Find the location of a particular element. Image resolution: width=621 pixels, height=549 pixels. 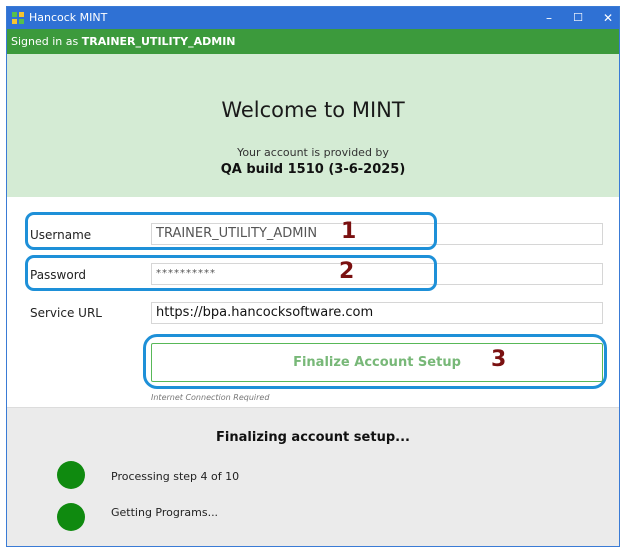

service-url-field: https://bpa.hancocksoftware.com is located at coordinates (377, 313).